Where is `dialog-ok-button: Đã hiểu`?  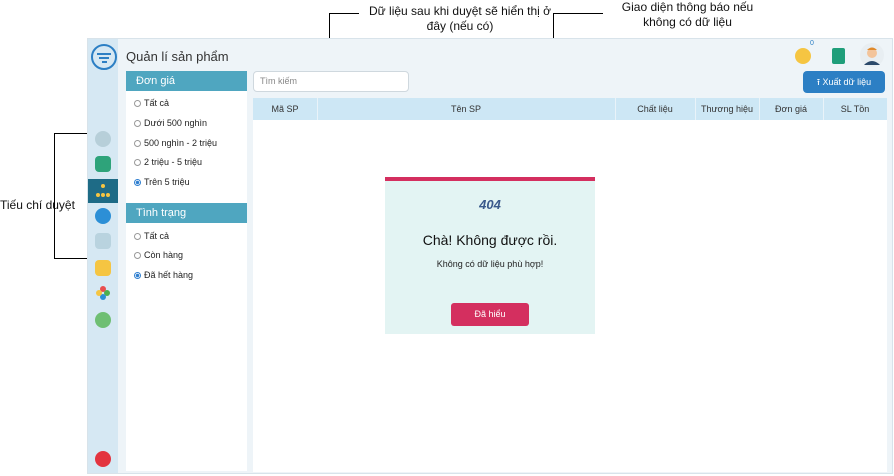 dialog-ok-button: Đã hiểu is located at coordinates (490, 314).